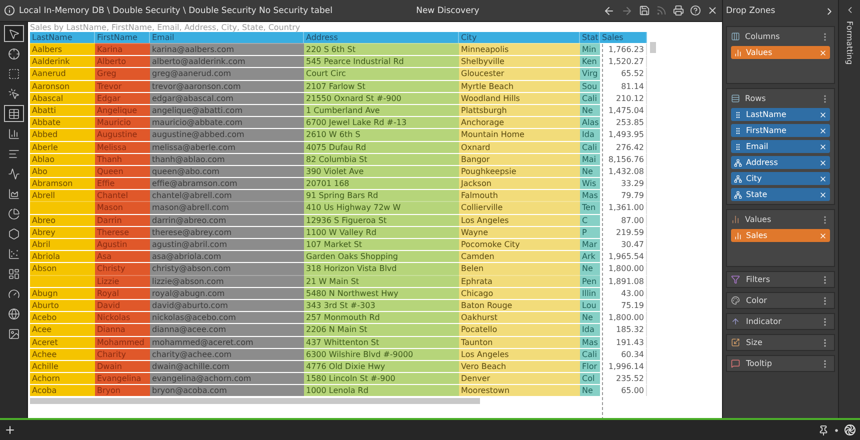 The width and height of the screenshot is (860, 440). I want to click on save-icon, so click(644, 10).